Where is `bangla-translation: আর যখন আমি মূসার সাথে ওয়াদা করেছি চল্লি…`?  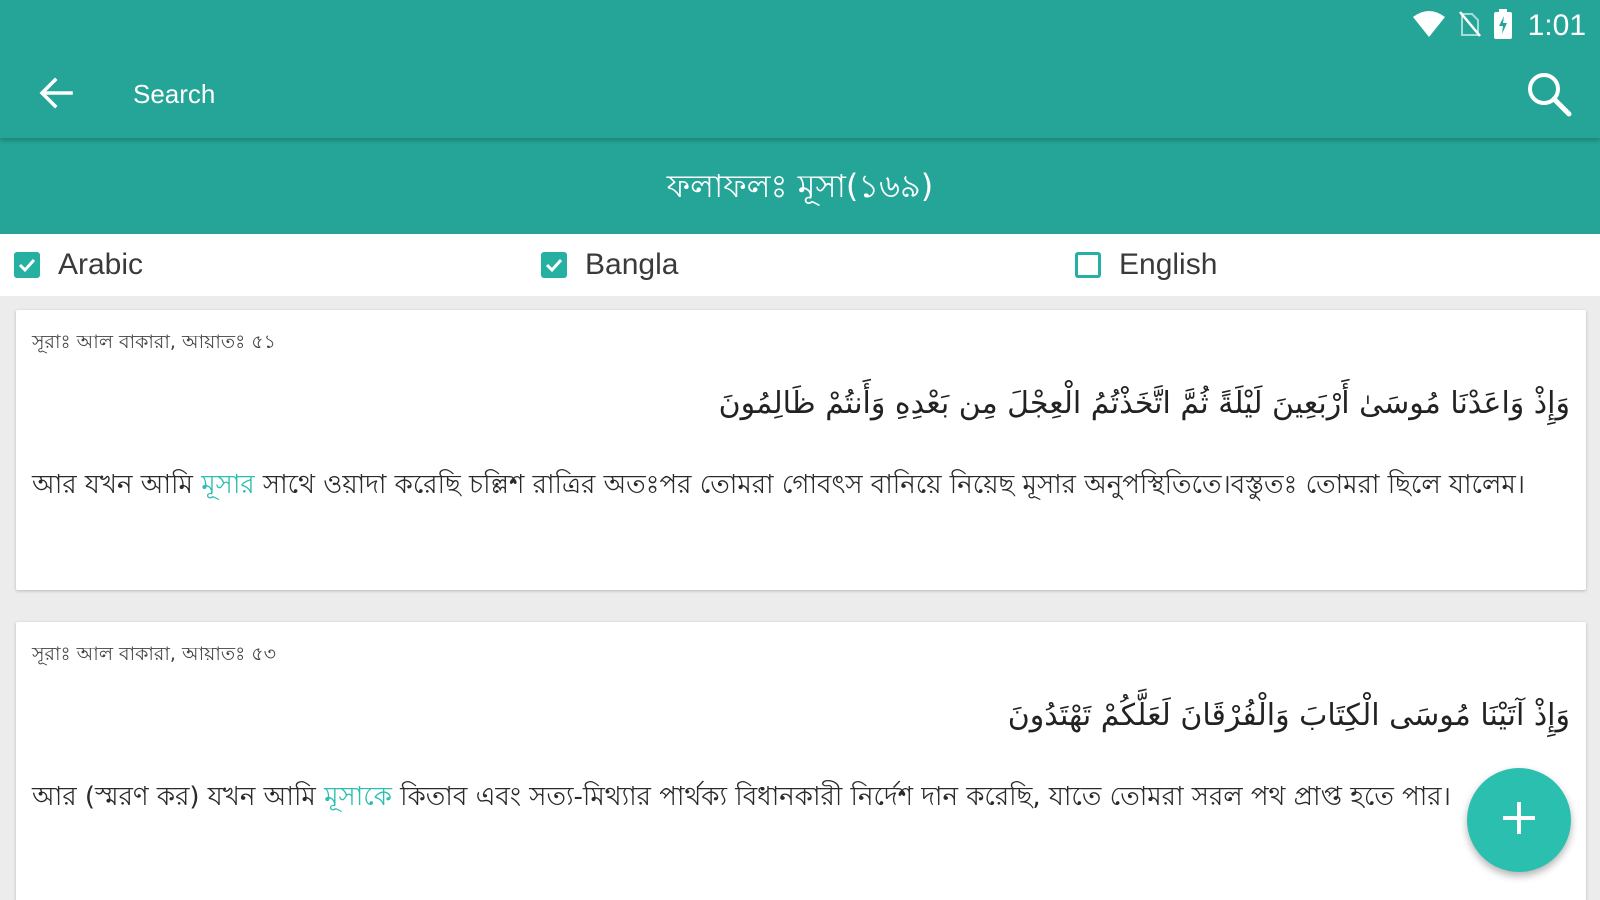
bangla-translation: আর যখন আমি মূসার সাথে ওয়াদা করেছি চল্লি… is located at coordinates (801, 485).